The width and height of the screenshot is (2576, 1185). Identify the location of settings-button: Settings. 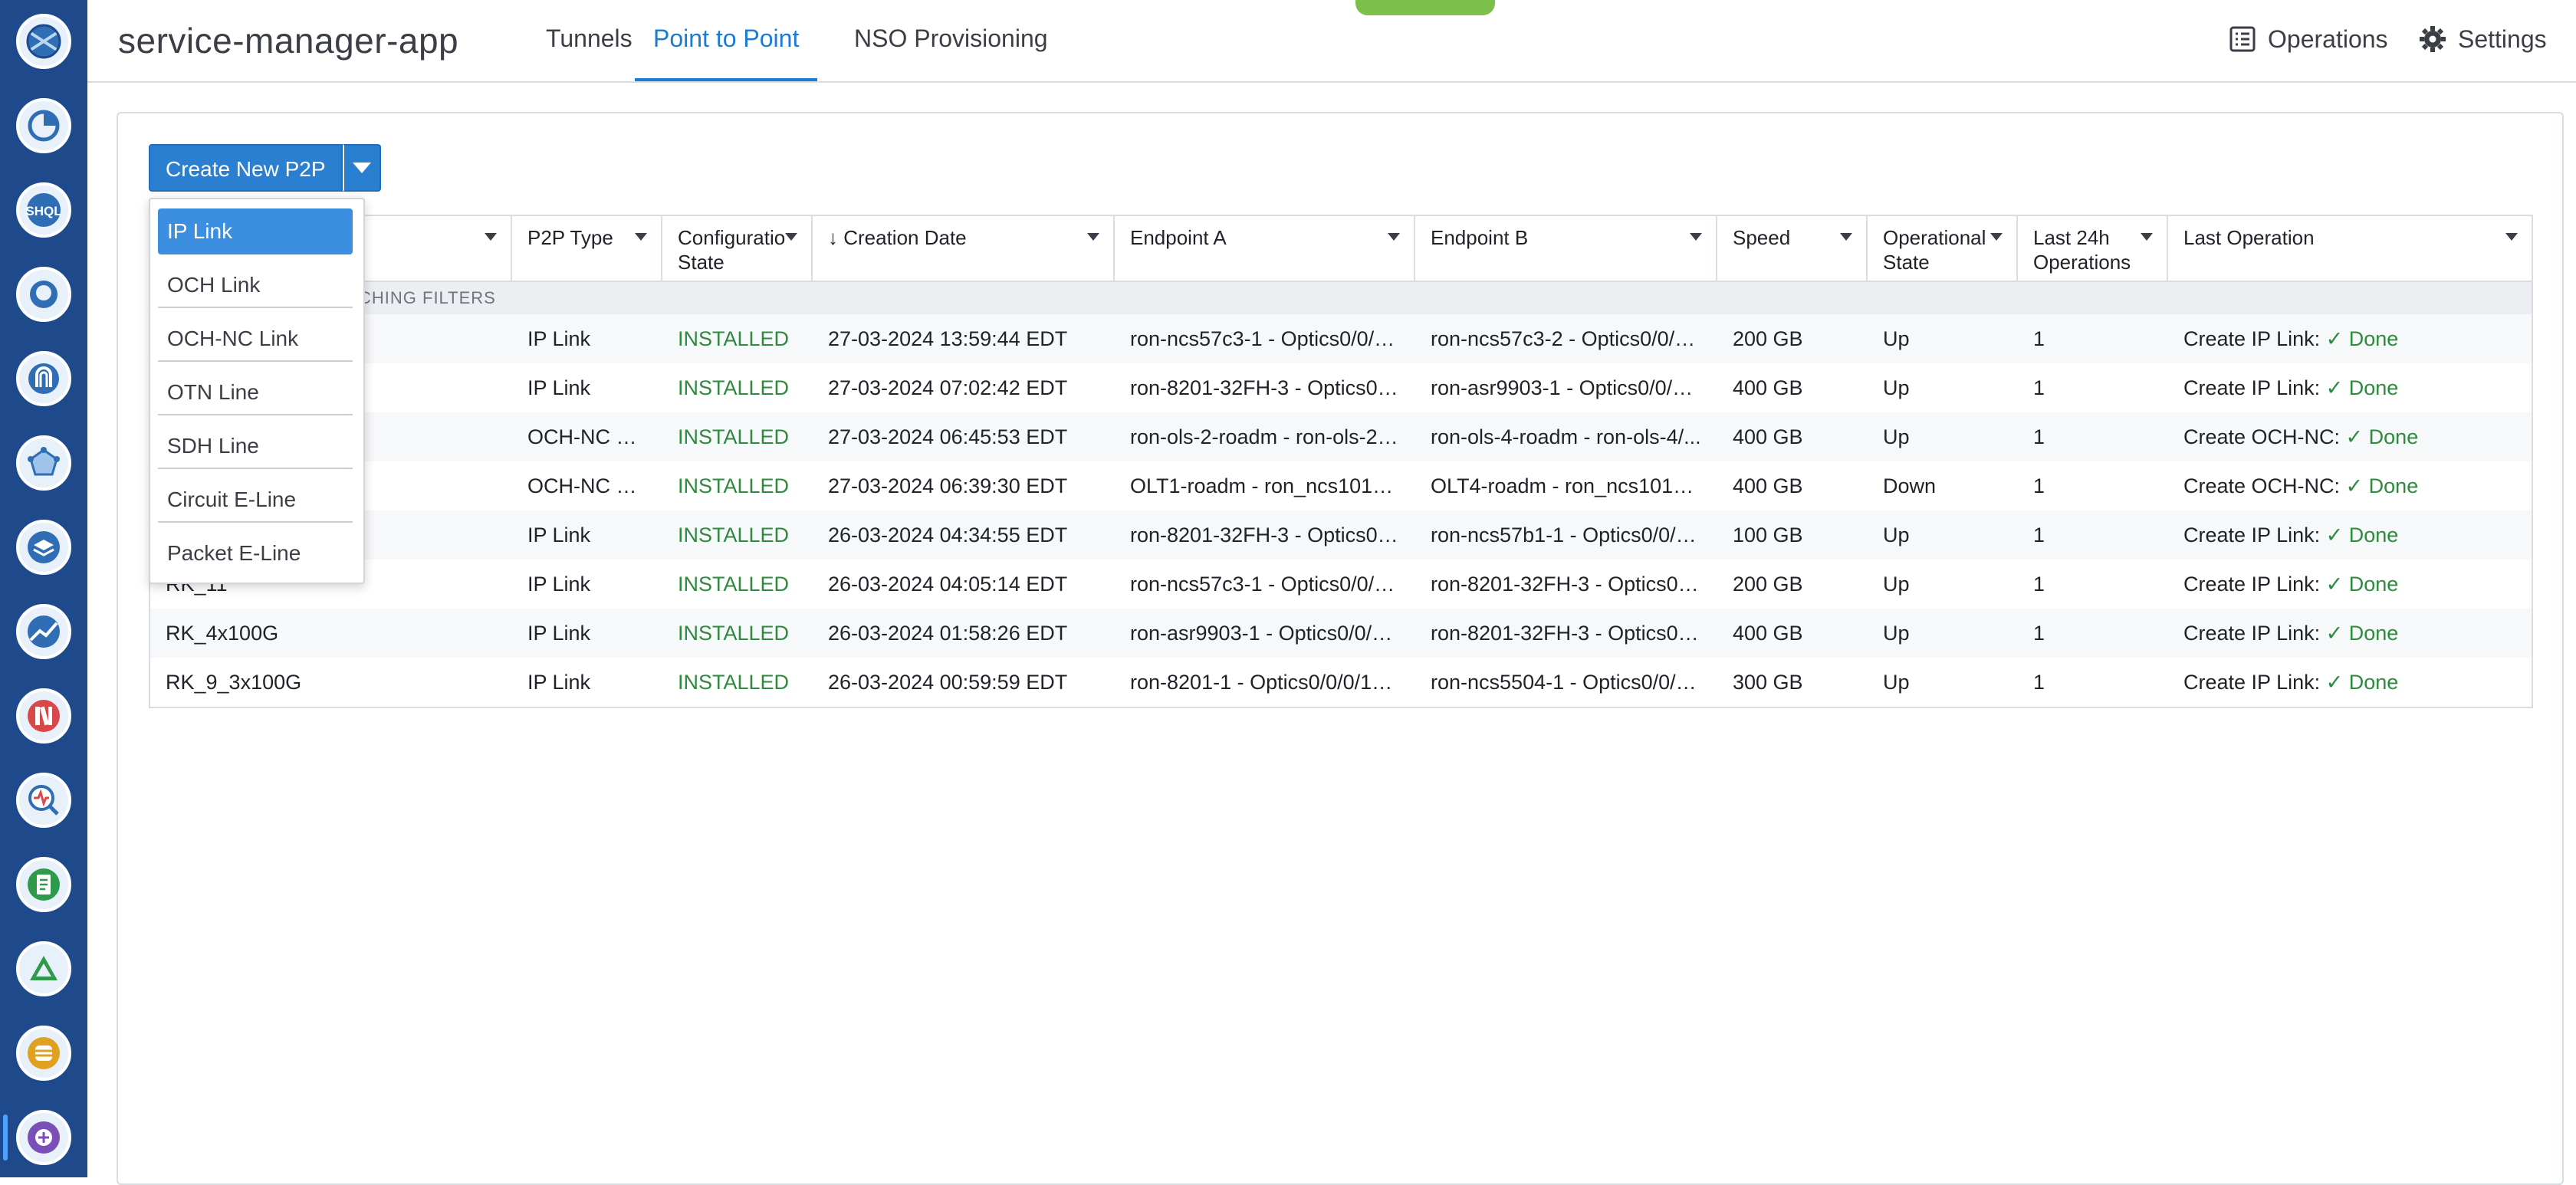
(2482, 39).